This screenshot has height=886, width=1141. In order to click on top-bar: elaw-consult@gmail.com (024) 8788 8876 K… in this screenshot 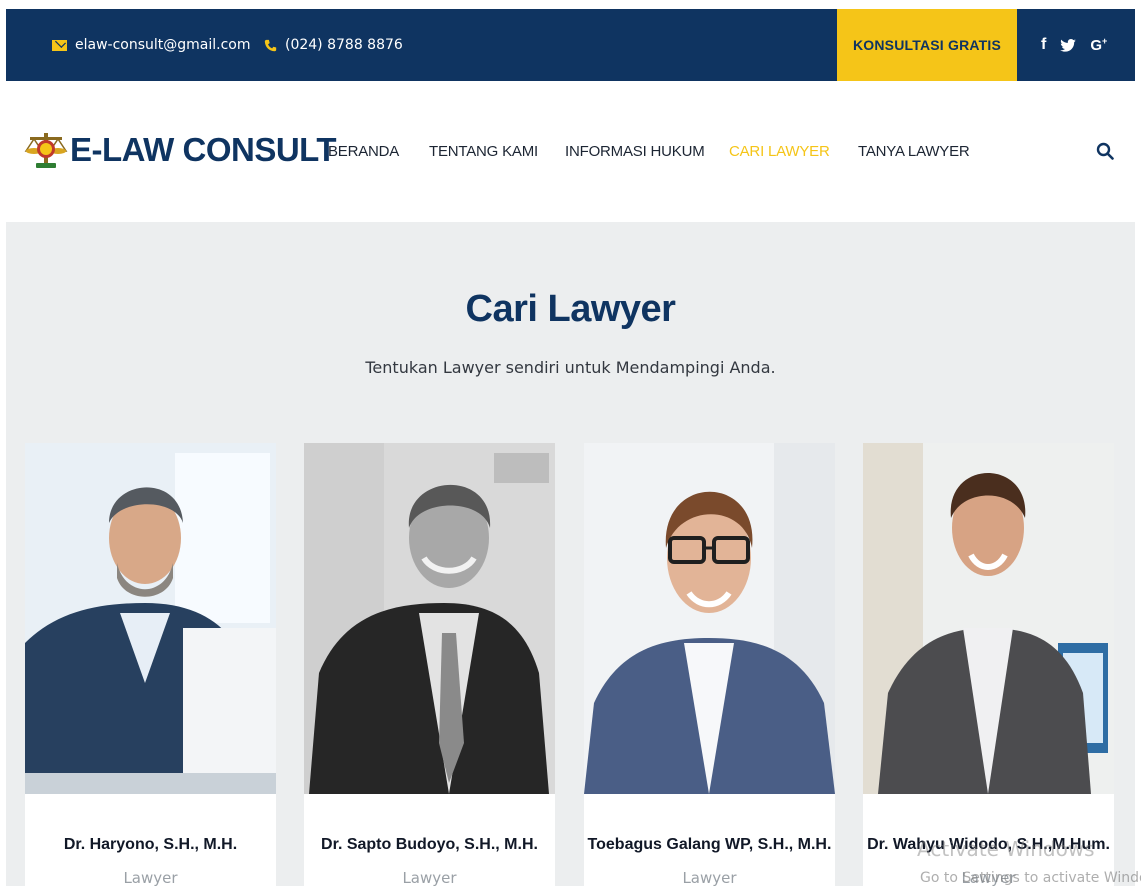, I will do `click(570, 45)`.